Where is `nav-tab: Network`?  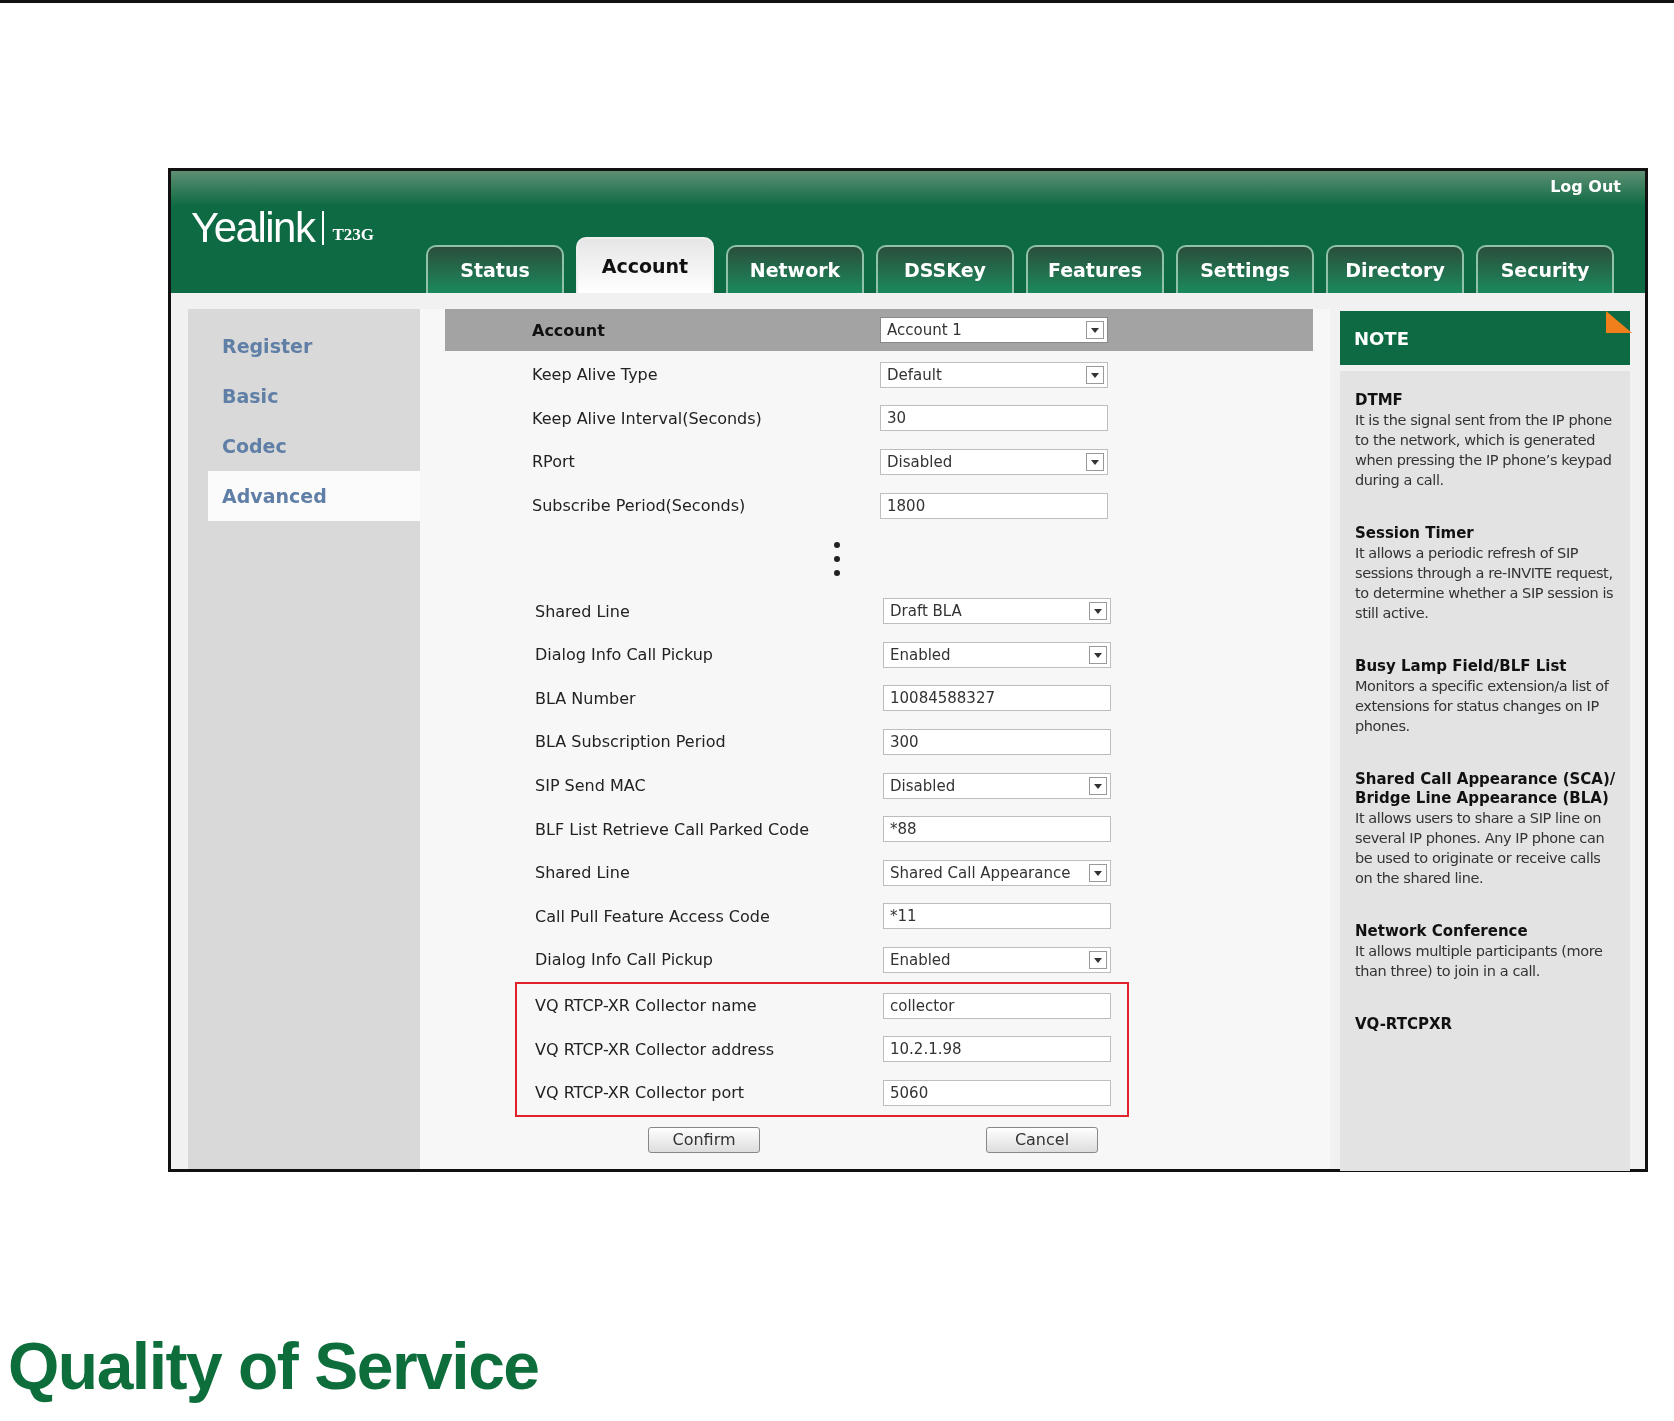 nav-tab: Network is located at coordinates (795, 269).